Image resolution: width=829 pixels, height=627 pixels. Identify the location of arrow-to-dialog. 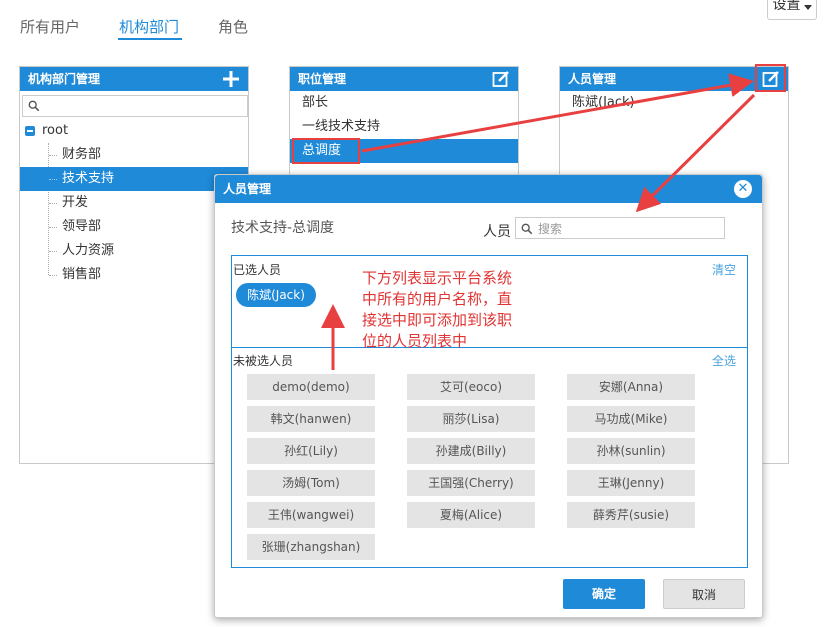
(695, 153).